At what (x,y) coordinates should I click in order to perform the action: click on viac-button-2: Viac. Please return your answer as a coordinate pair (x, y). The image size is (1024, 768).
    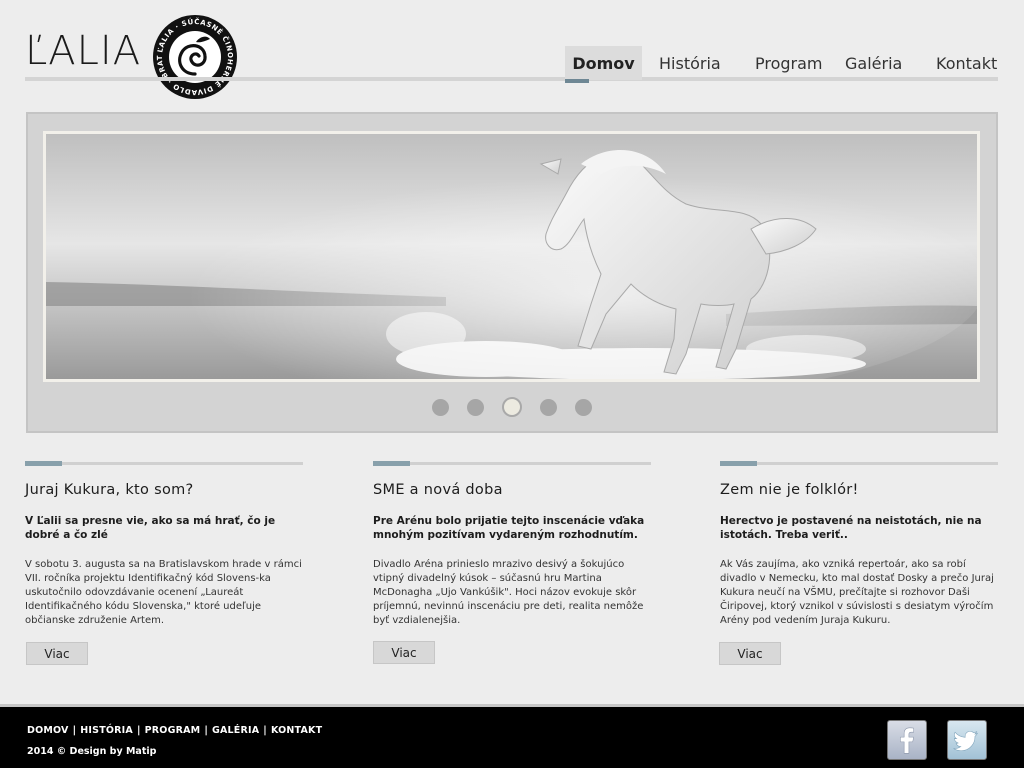
    Looking at the image, I should click on (404, 652).